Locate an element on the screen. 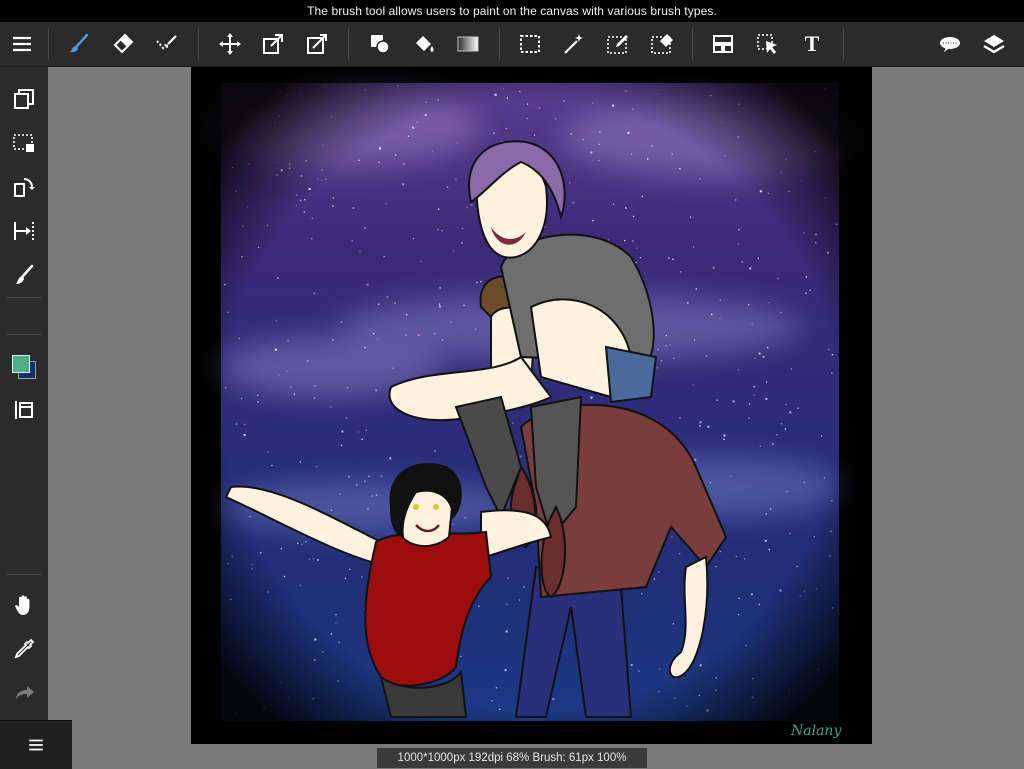 The width and height of the screenshot is (1024, 769). top-toolbar: T is located at coordinates (512, 44).